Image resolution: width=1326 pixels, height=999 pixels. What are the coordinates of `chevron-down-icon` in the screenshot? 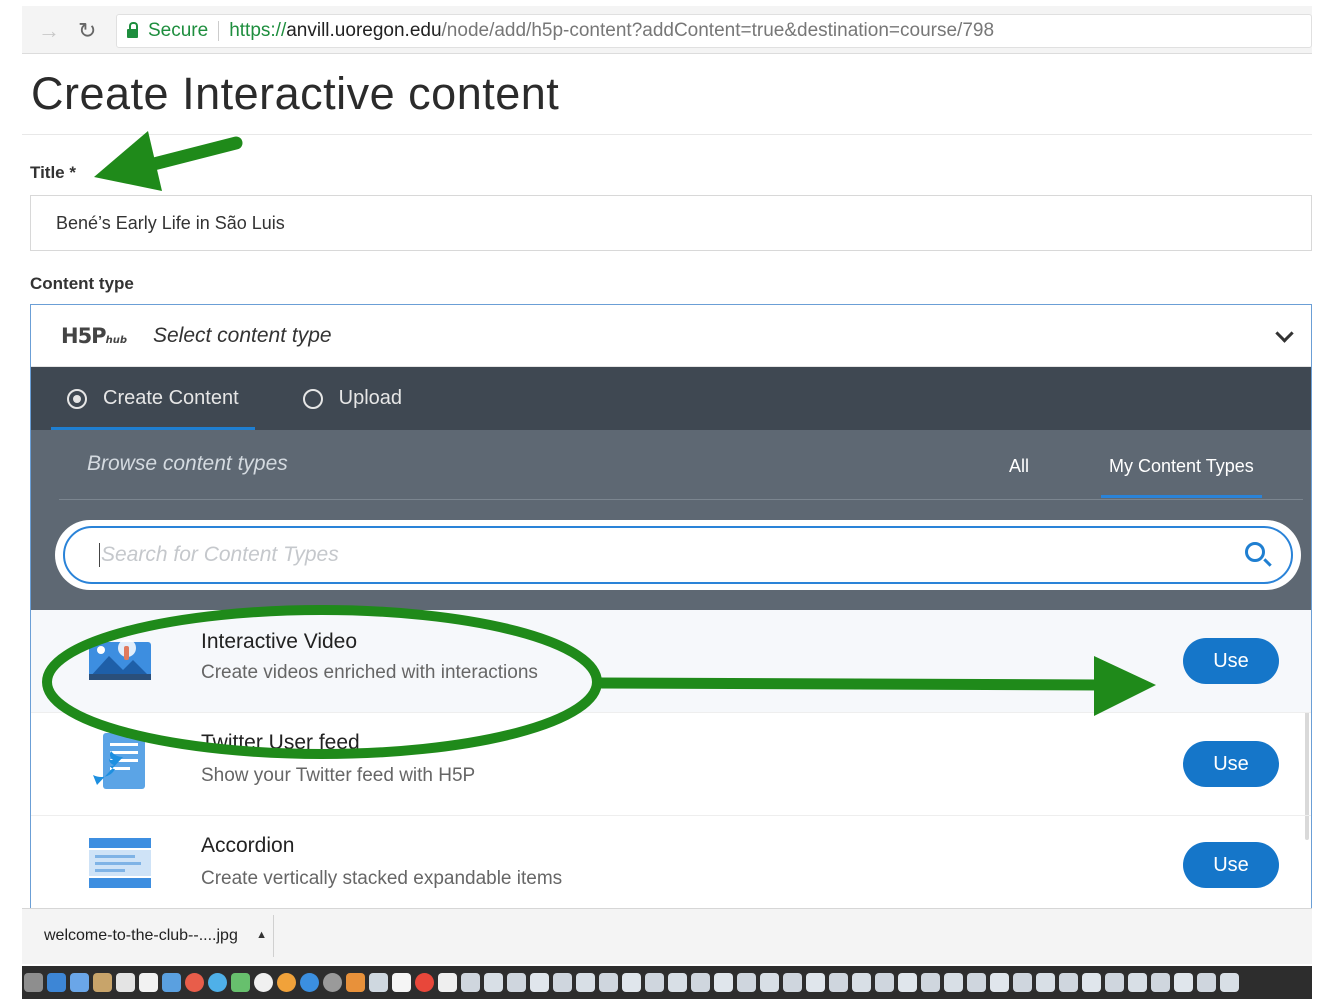 It's located at (1284, 333).